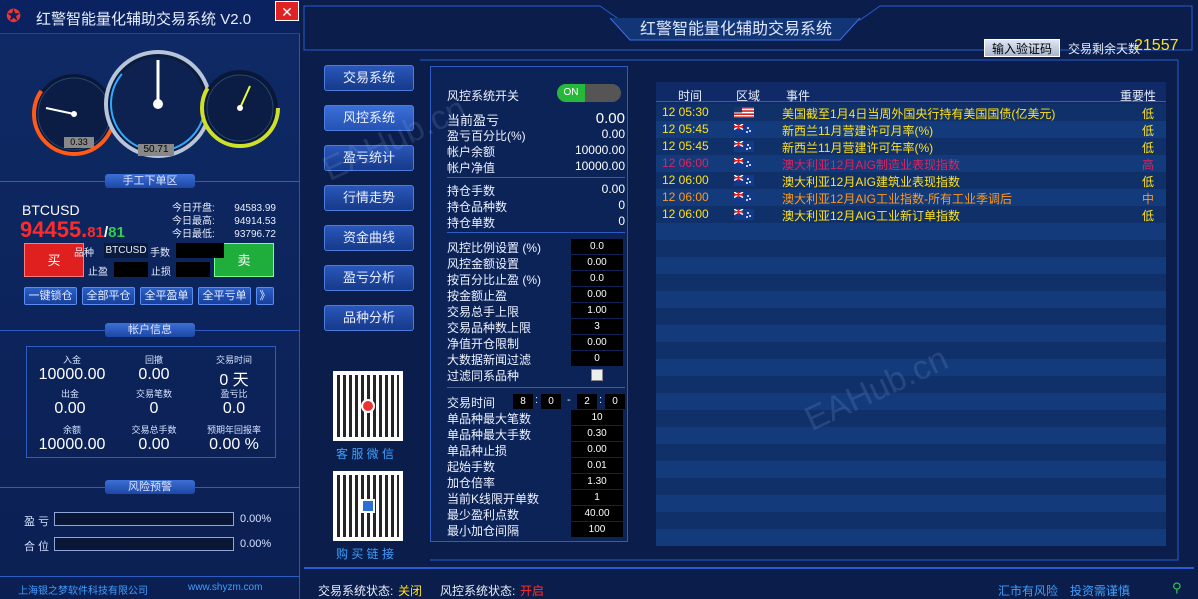 The width and height of the screenshot is (1198, 599). I want to click on stat-open: 今日开盘: 94583.99, so click(224, 208).